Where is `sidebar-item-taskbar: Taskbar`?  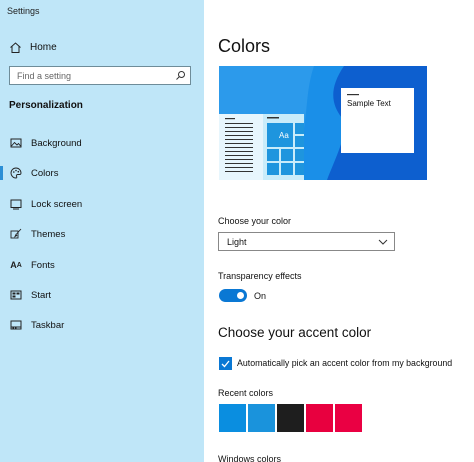 sidebar-item-taskbar: Taskbar is located at coordinates (102, 325).